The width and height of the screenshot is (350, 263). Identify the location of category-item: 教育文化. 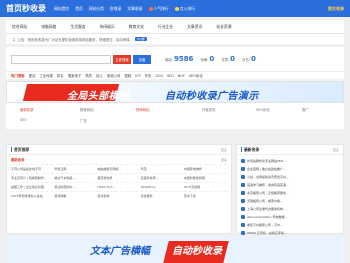
(136, 27).